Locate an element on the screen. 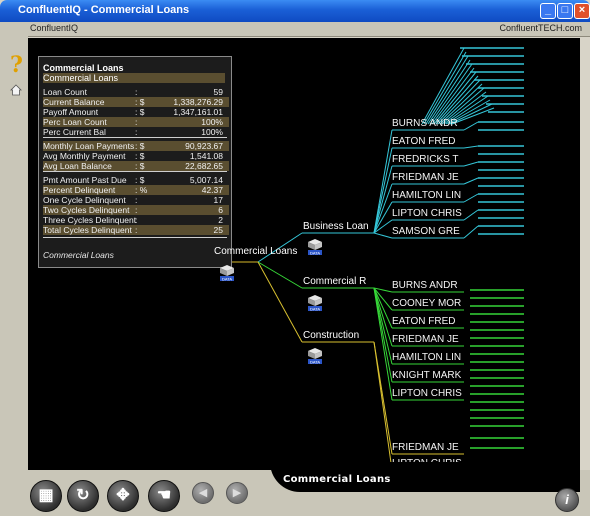 This screenshot has width=590, height=516. back-icon: ◀ is located at coordinates (203, 493).